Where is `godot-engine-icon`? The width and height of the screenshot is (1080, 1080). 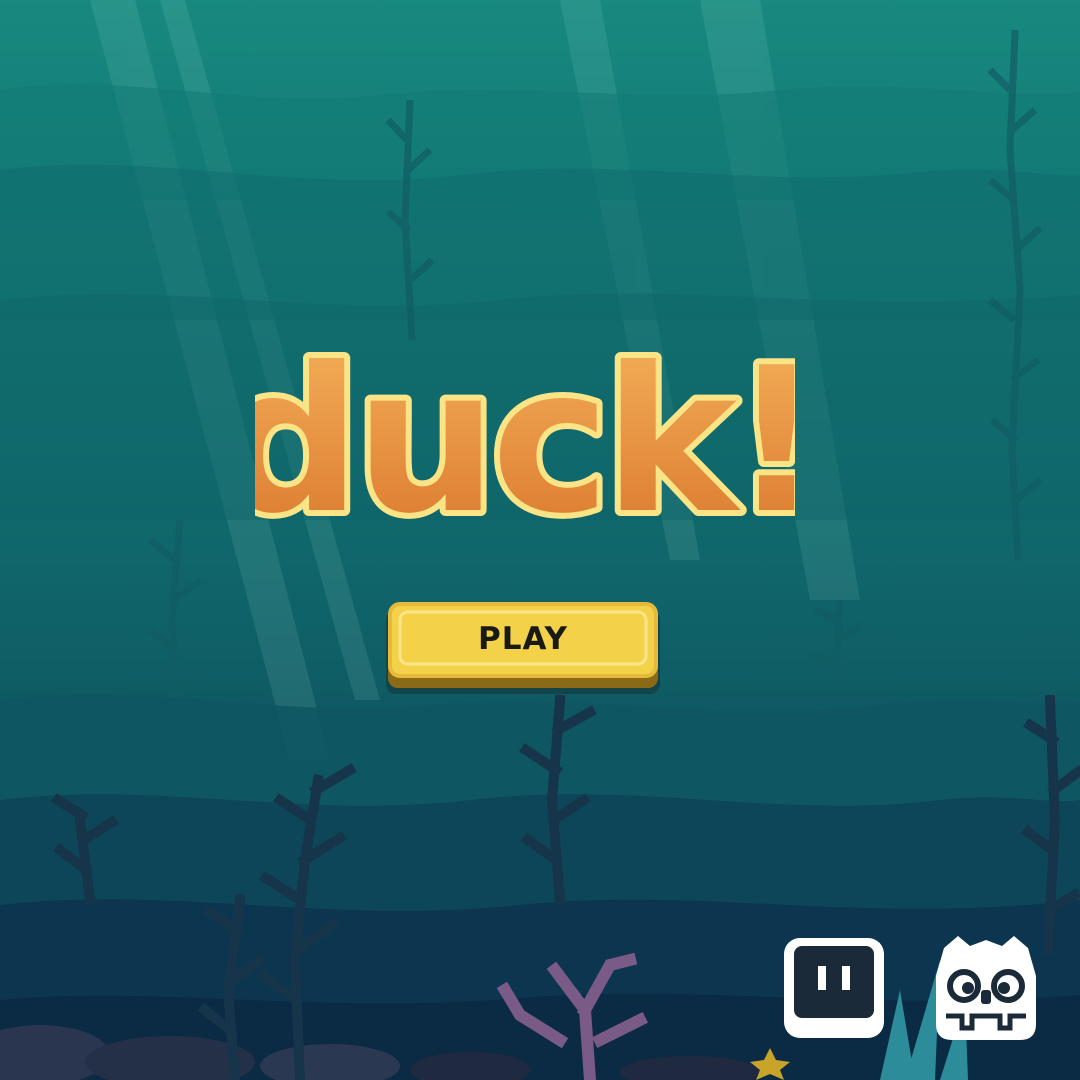
godot-engine-icon is located at coordinates (986, 988).